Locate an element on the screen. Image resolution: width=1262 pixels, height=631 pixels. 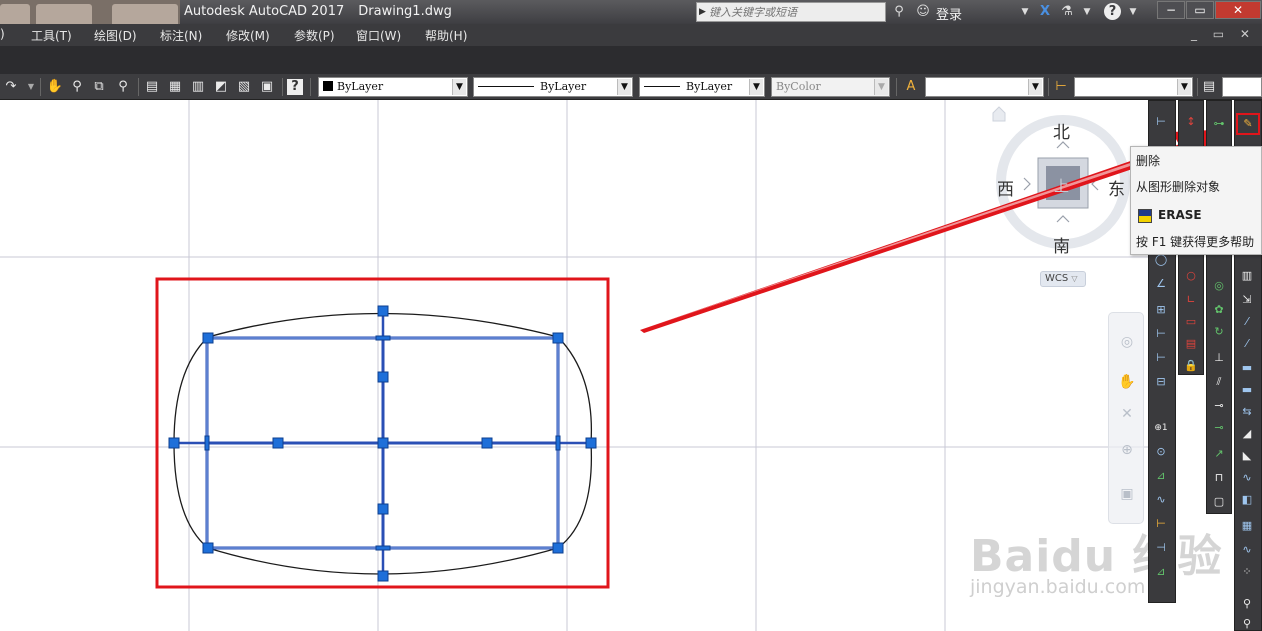
minimize-button: − is located at coordinates (1171, 10).